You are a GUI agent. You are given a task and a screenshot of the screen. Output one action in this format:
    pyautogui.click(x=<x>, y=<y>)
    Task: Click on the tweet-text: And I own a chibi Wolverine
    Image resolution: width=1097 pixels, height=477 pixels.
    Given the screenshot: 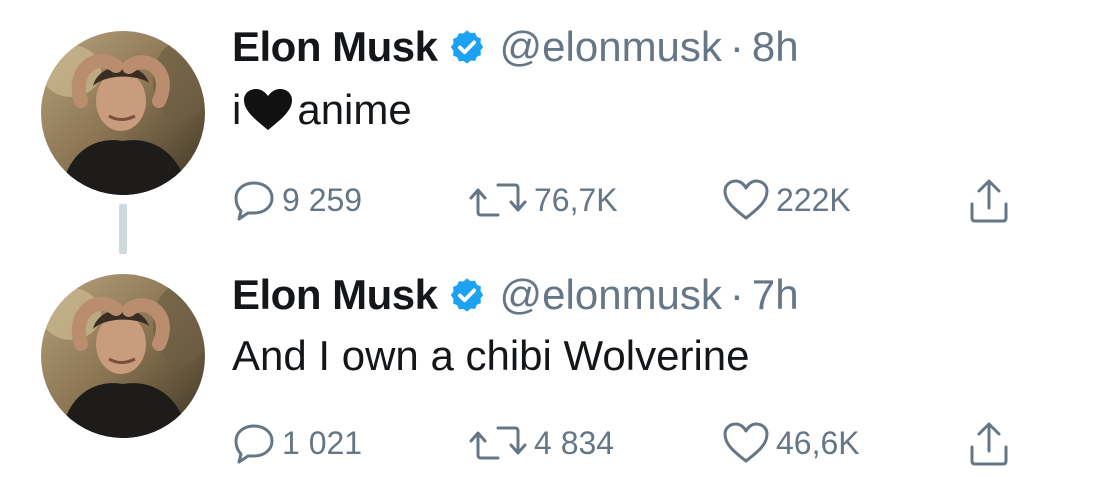 What is the action you would take?
    pyautogui.click(x=491, y=356)
    